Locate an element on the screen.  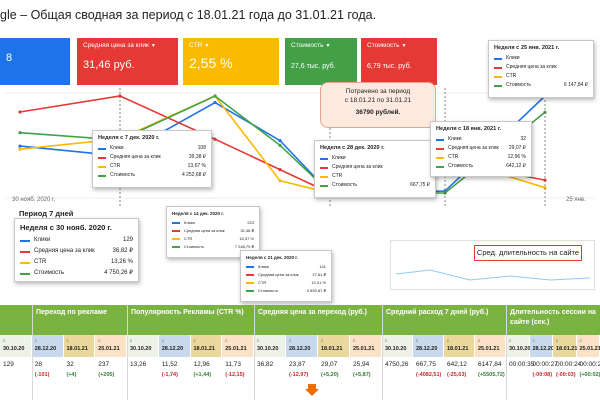
kpi-label: Стоимость is located at coordinates (307, 45).